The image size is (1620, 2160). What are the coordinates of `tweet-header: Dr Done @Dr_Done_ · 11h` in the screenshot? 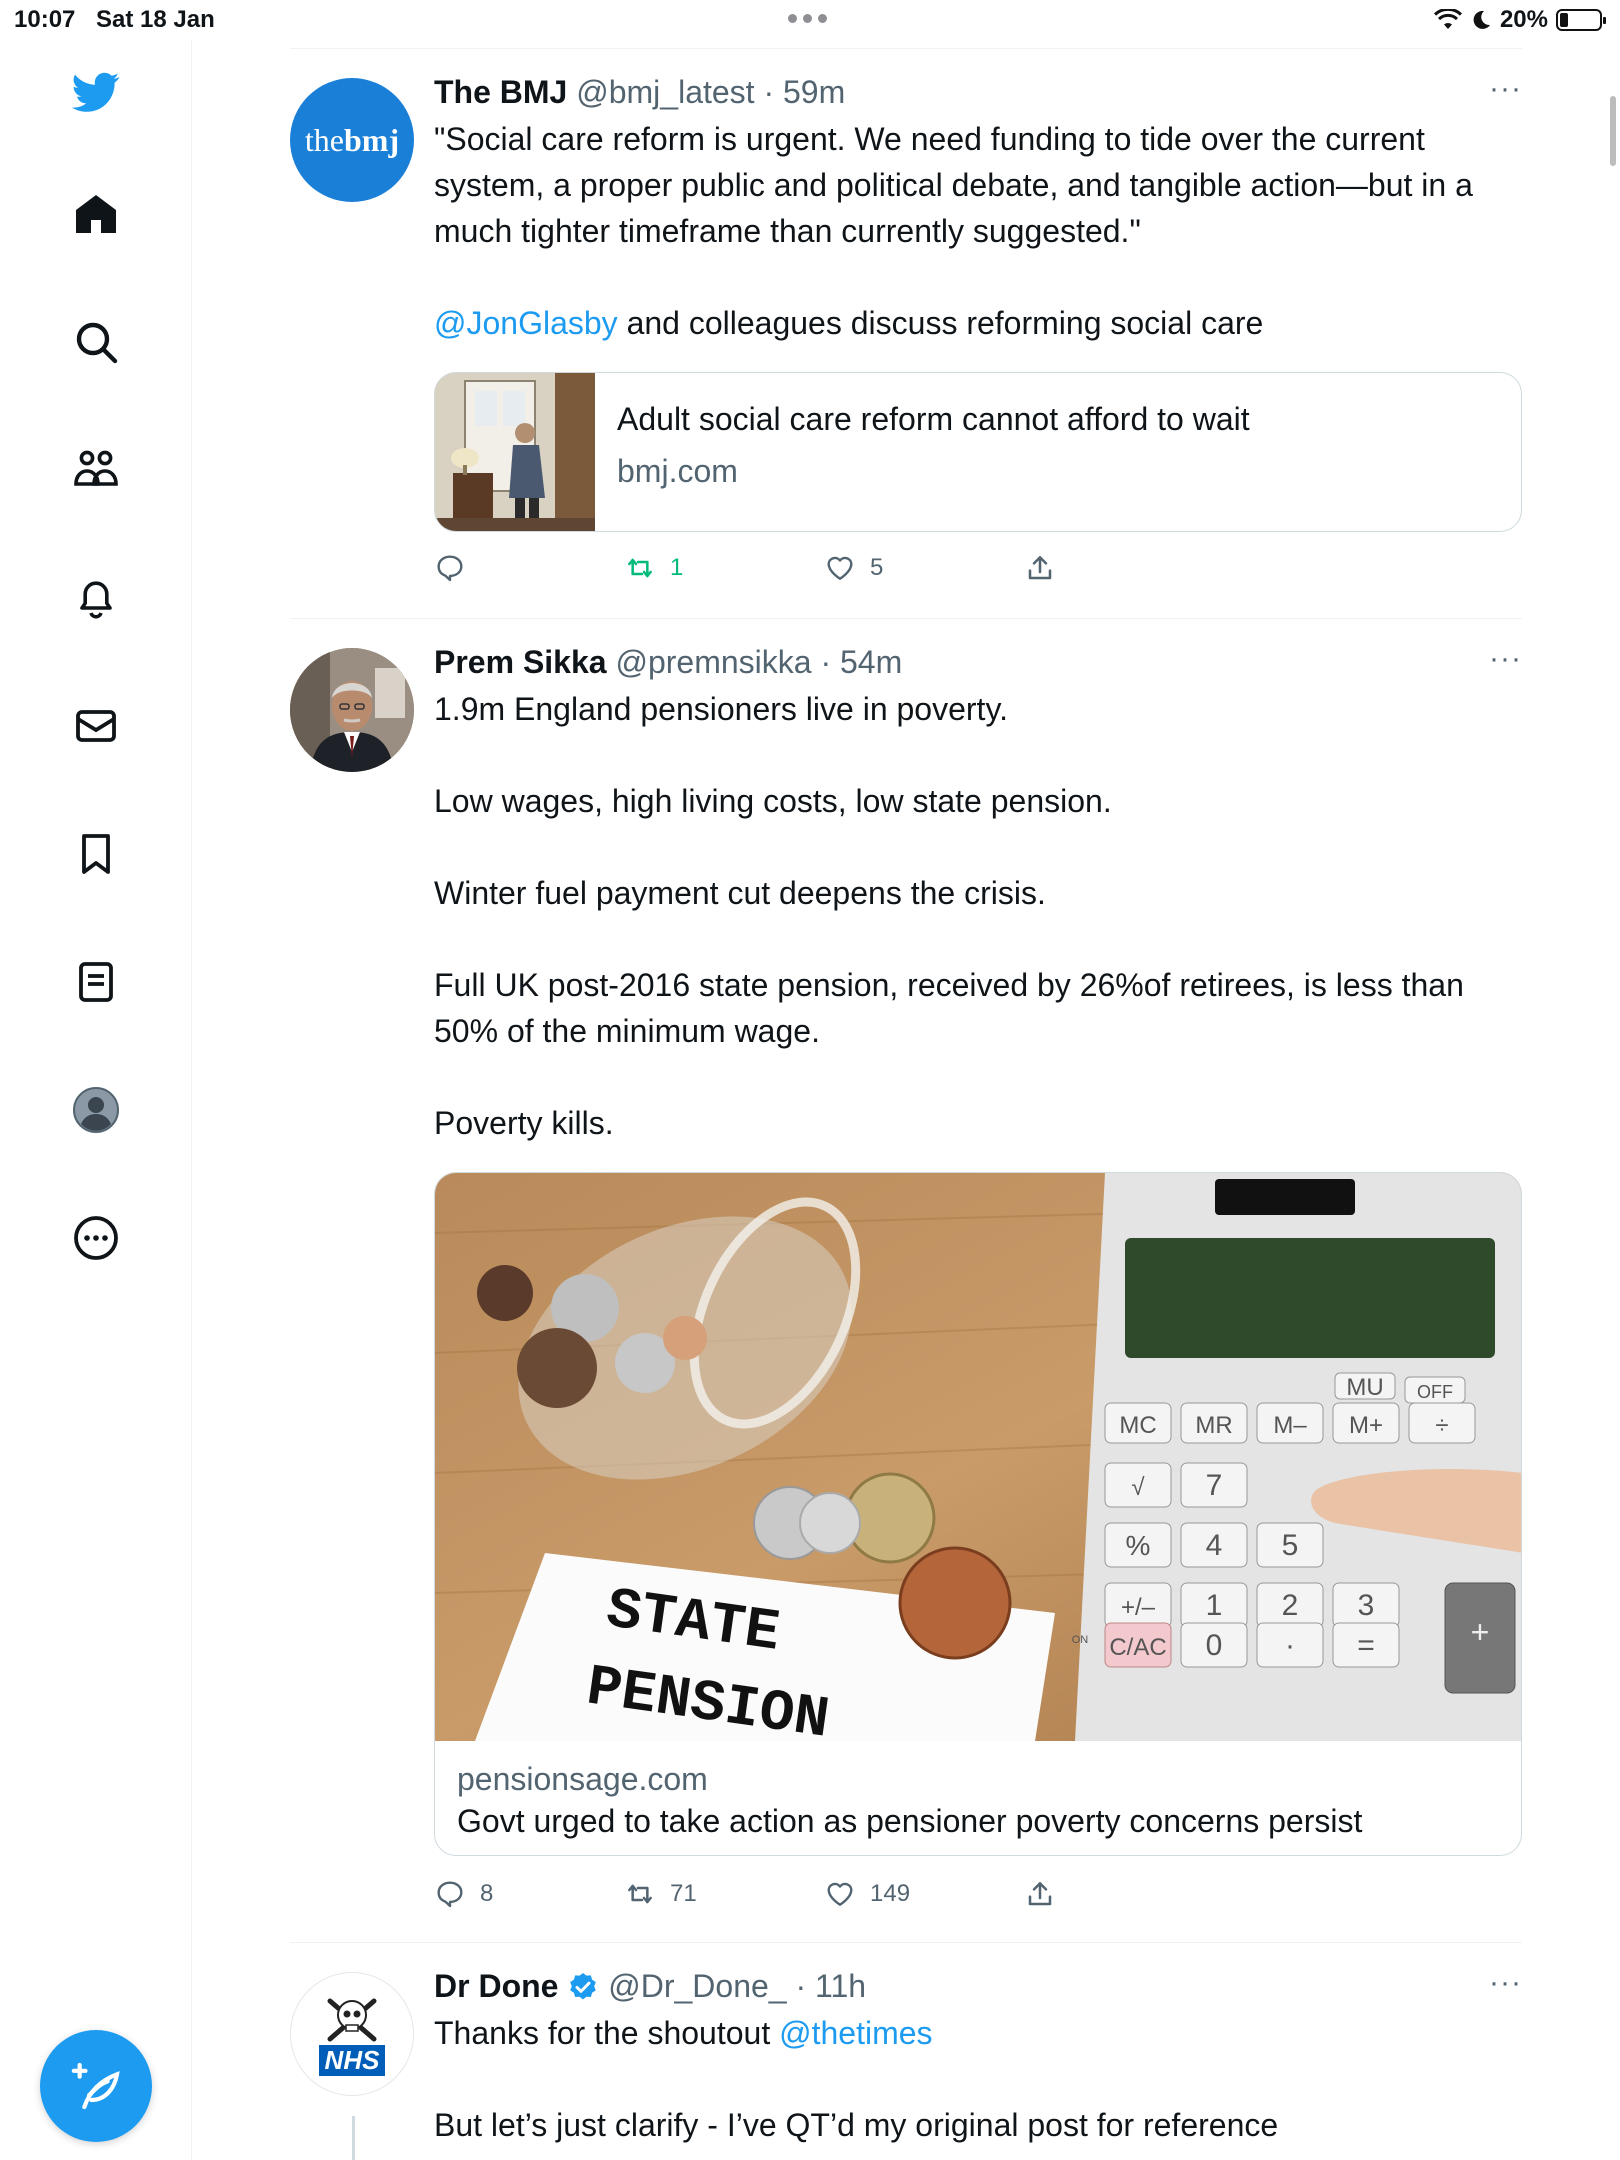 It's located at (978, 1986).